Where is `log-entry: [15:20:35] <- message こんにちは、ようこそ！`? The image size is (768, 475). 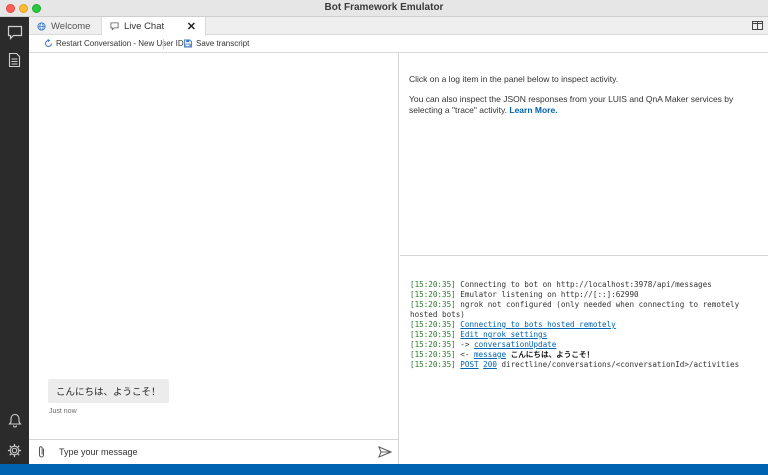 log-entry: [15:20:35] <- message こんにちは、ようこそ！ is located at coordinates (586, 355).